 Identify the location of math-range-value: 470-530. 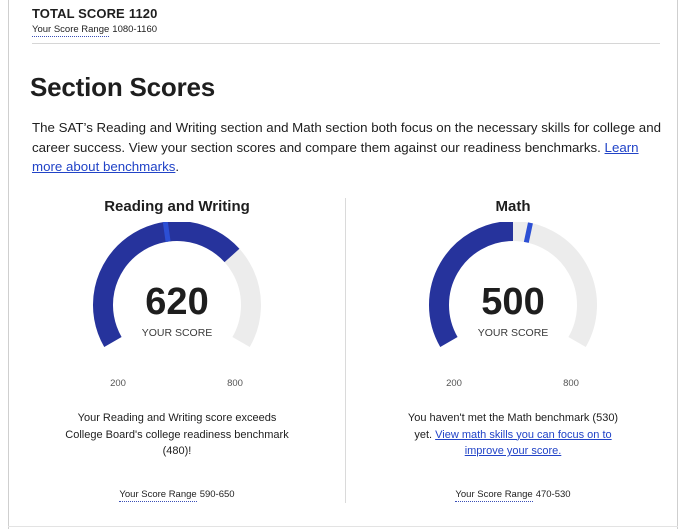
(553, 494).